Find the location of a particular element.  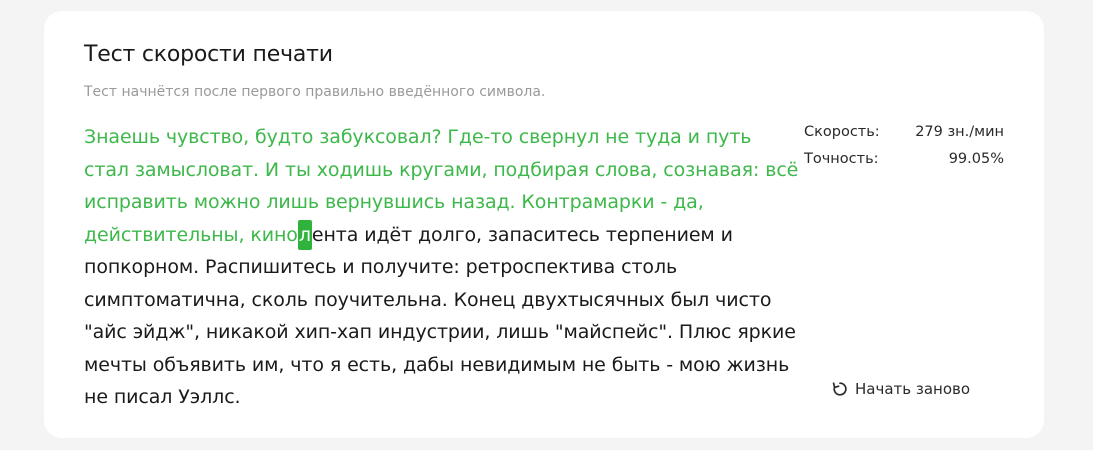

stats-panel: Скорость: 279 зн./мин Точность: 99.05% is located at coordinates (904, 146).